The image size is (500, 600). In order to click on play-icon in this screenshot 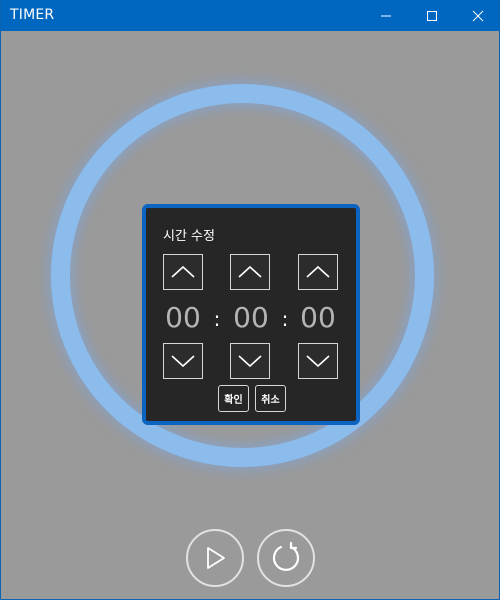, I will do `click(216, 558)`.